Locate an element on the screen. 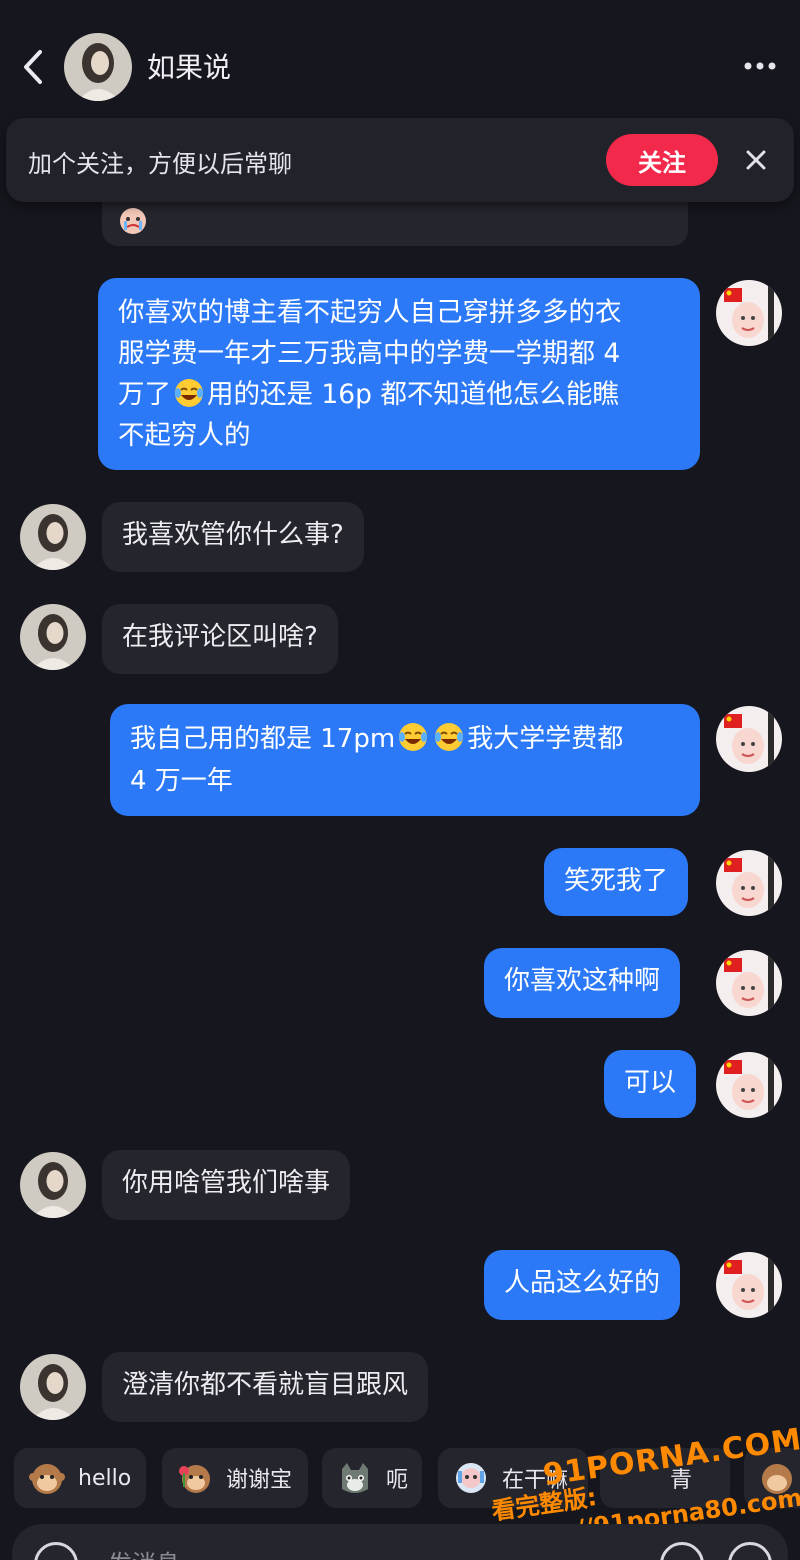  message-text: 人品这么好的 is located at coordinates (582, 1283).